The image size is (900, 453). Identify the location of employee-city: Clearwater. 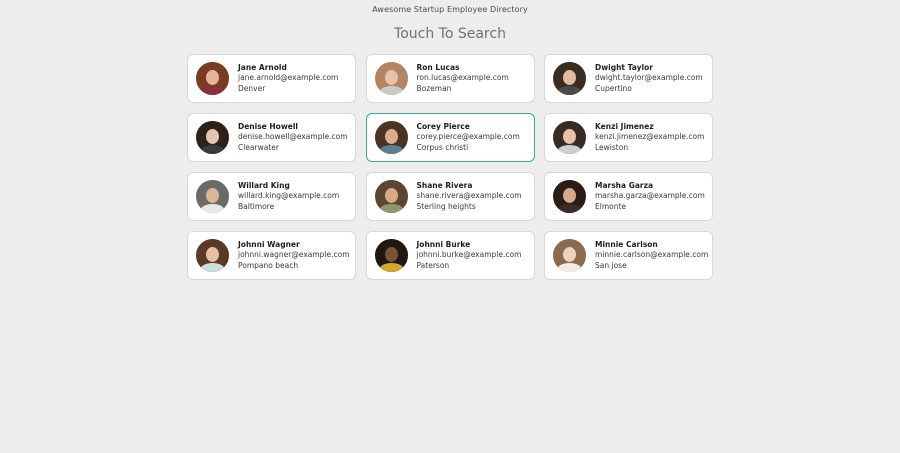
(258, 147).